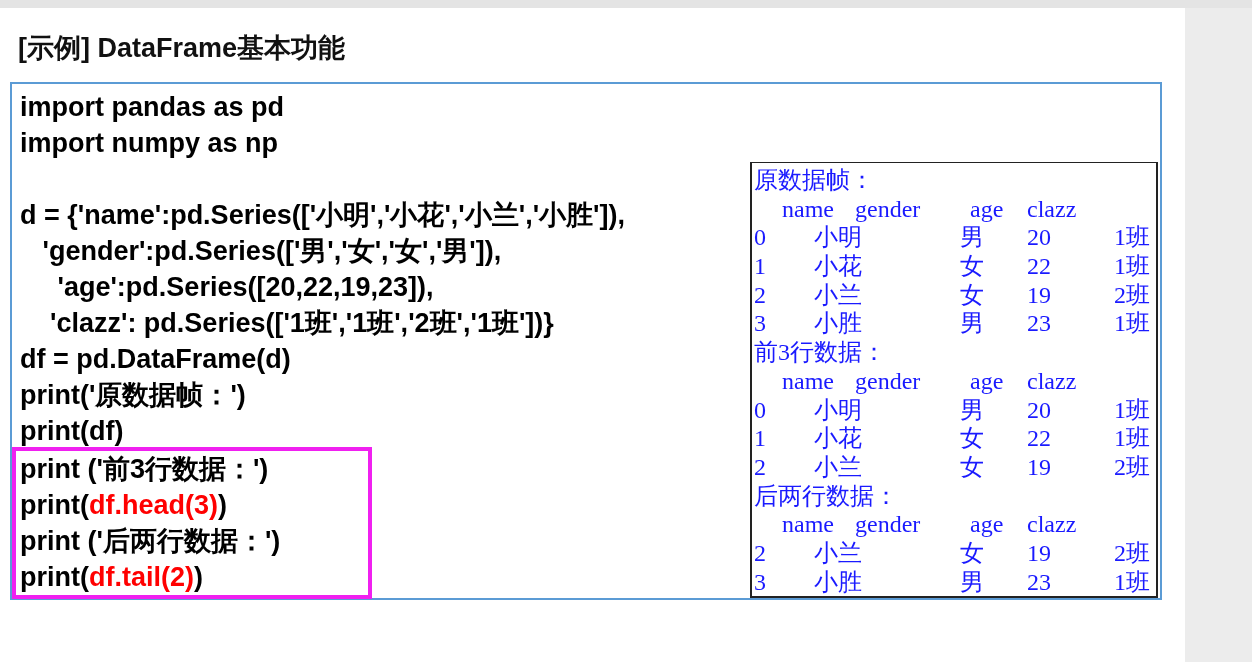 This screenshot has width=1252, height=662. I want to click on code-line: 'age':pd.Series([20,22,19,23]),, so click(245, 287).